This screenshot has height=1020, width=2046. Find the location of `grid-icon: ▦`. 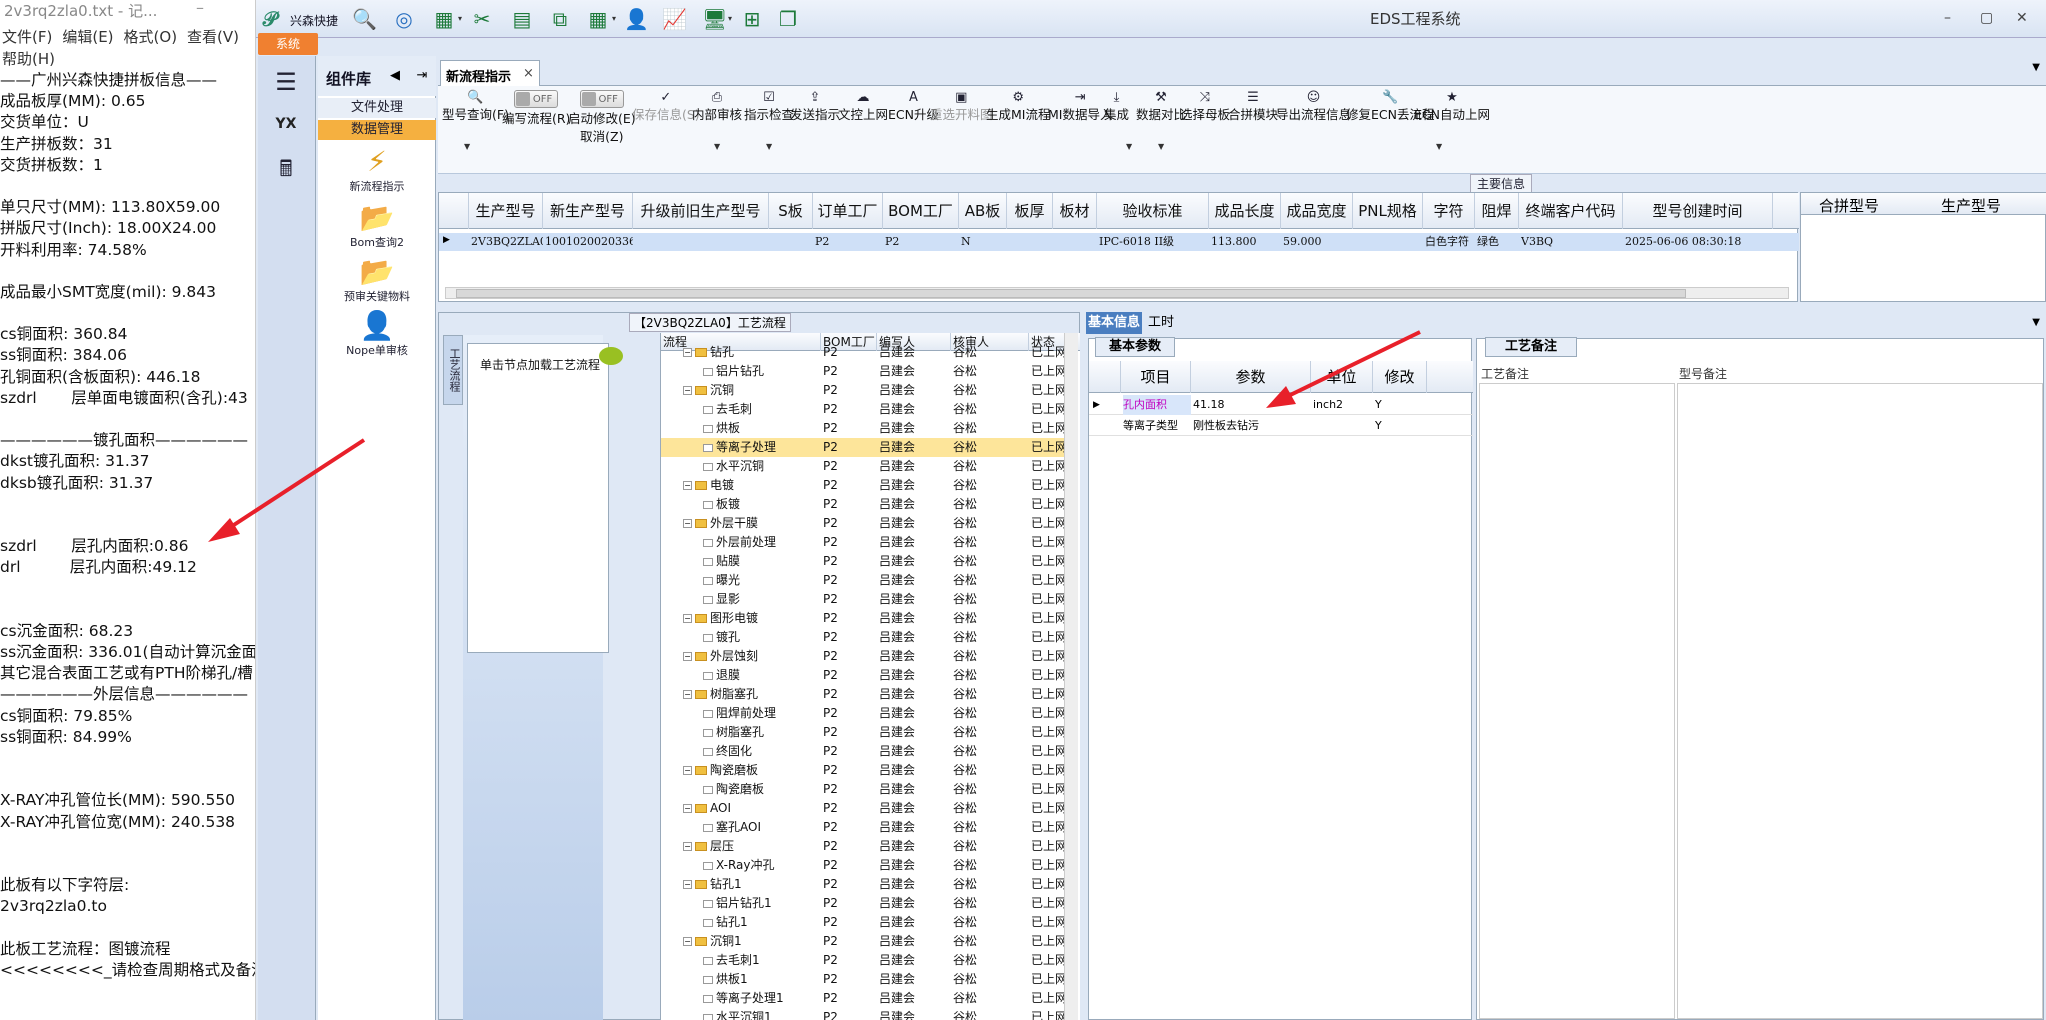

grid-icon: ▦ is located at coordinates (598, 19).